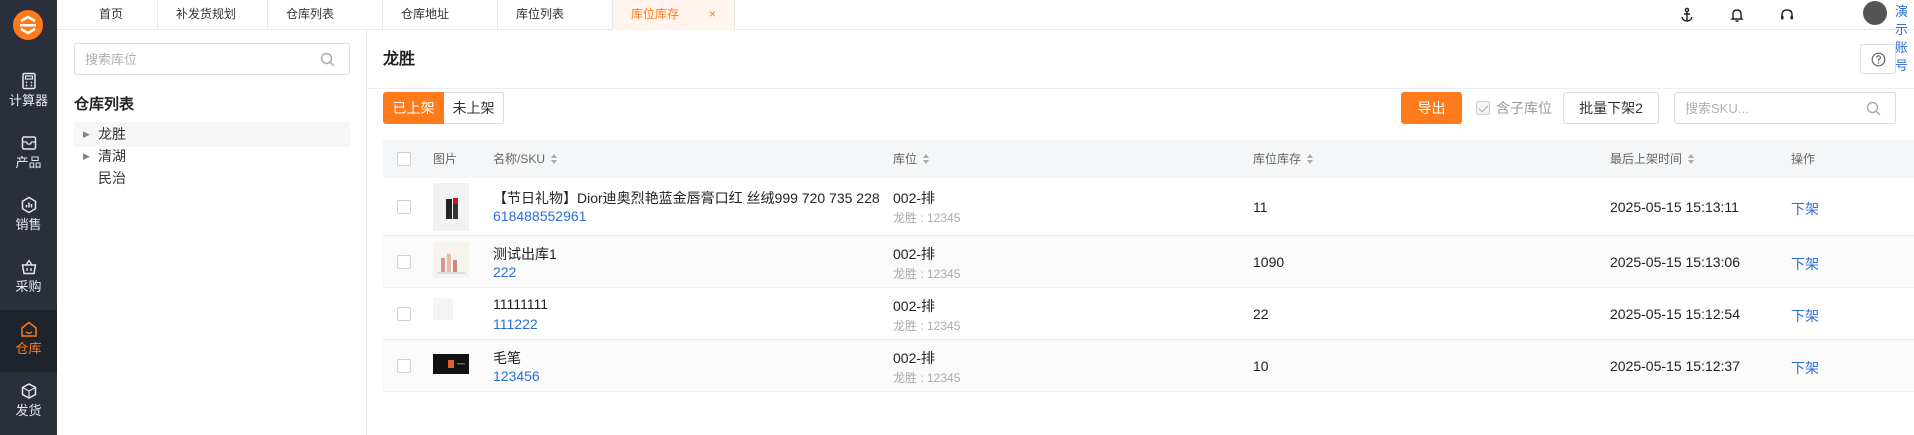 The width and height of the screenshot is (1914, 435). I want to click on product-name: 【节日礼物】Dior迪奥烈艳蓝金唇膏口红 丝绒999 720 735 228, so click(686, 198).